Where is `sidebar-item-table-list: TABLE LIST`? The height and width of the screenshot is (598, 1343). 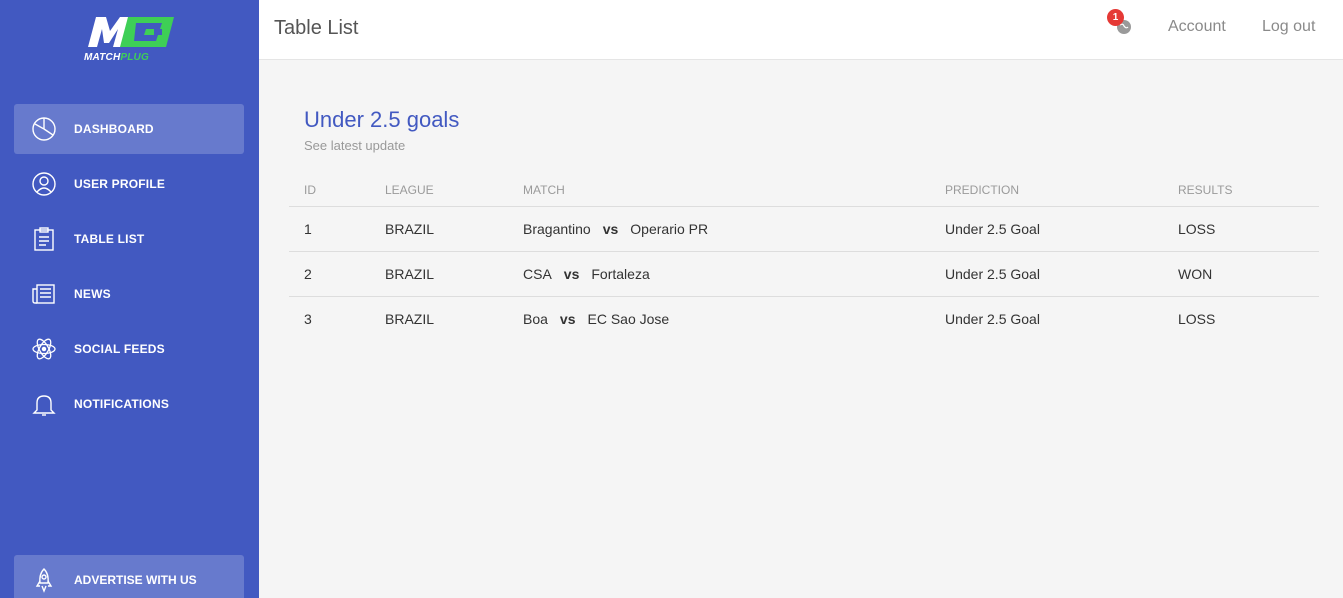
sidebar-item-table-list: TABLE LIST is located at coordinates (129, 239).